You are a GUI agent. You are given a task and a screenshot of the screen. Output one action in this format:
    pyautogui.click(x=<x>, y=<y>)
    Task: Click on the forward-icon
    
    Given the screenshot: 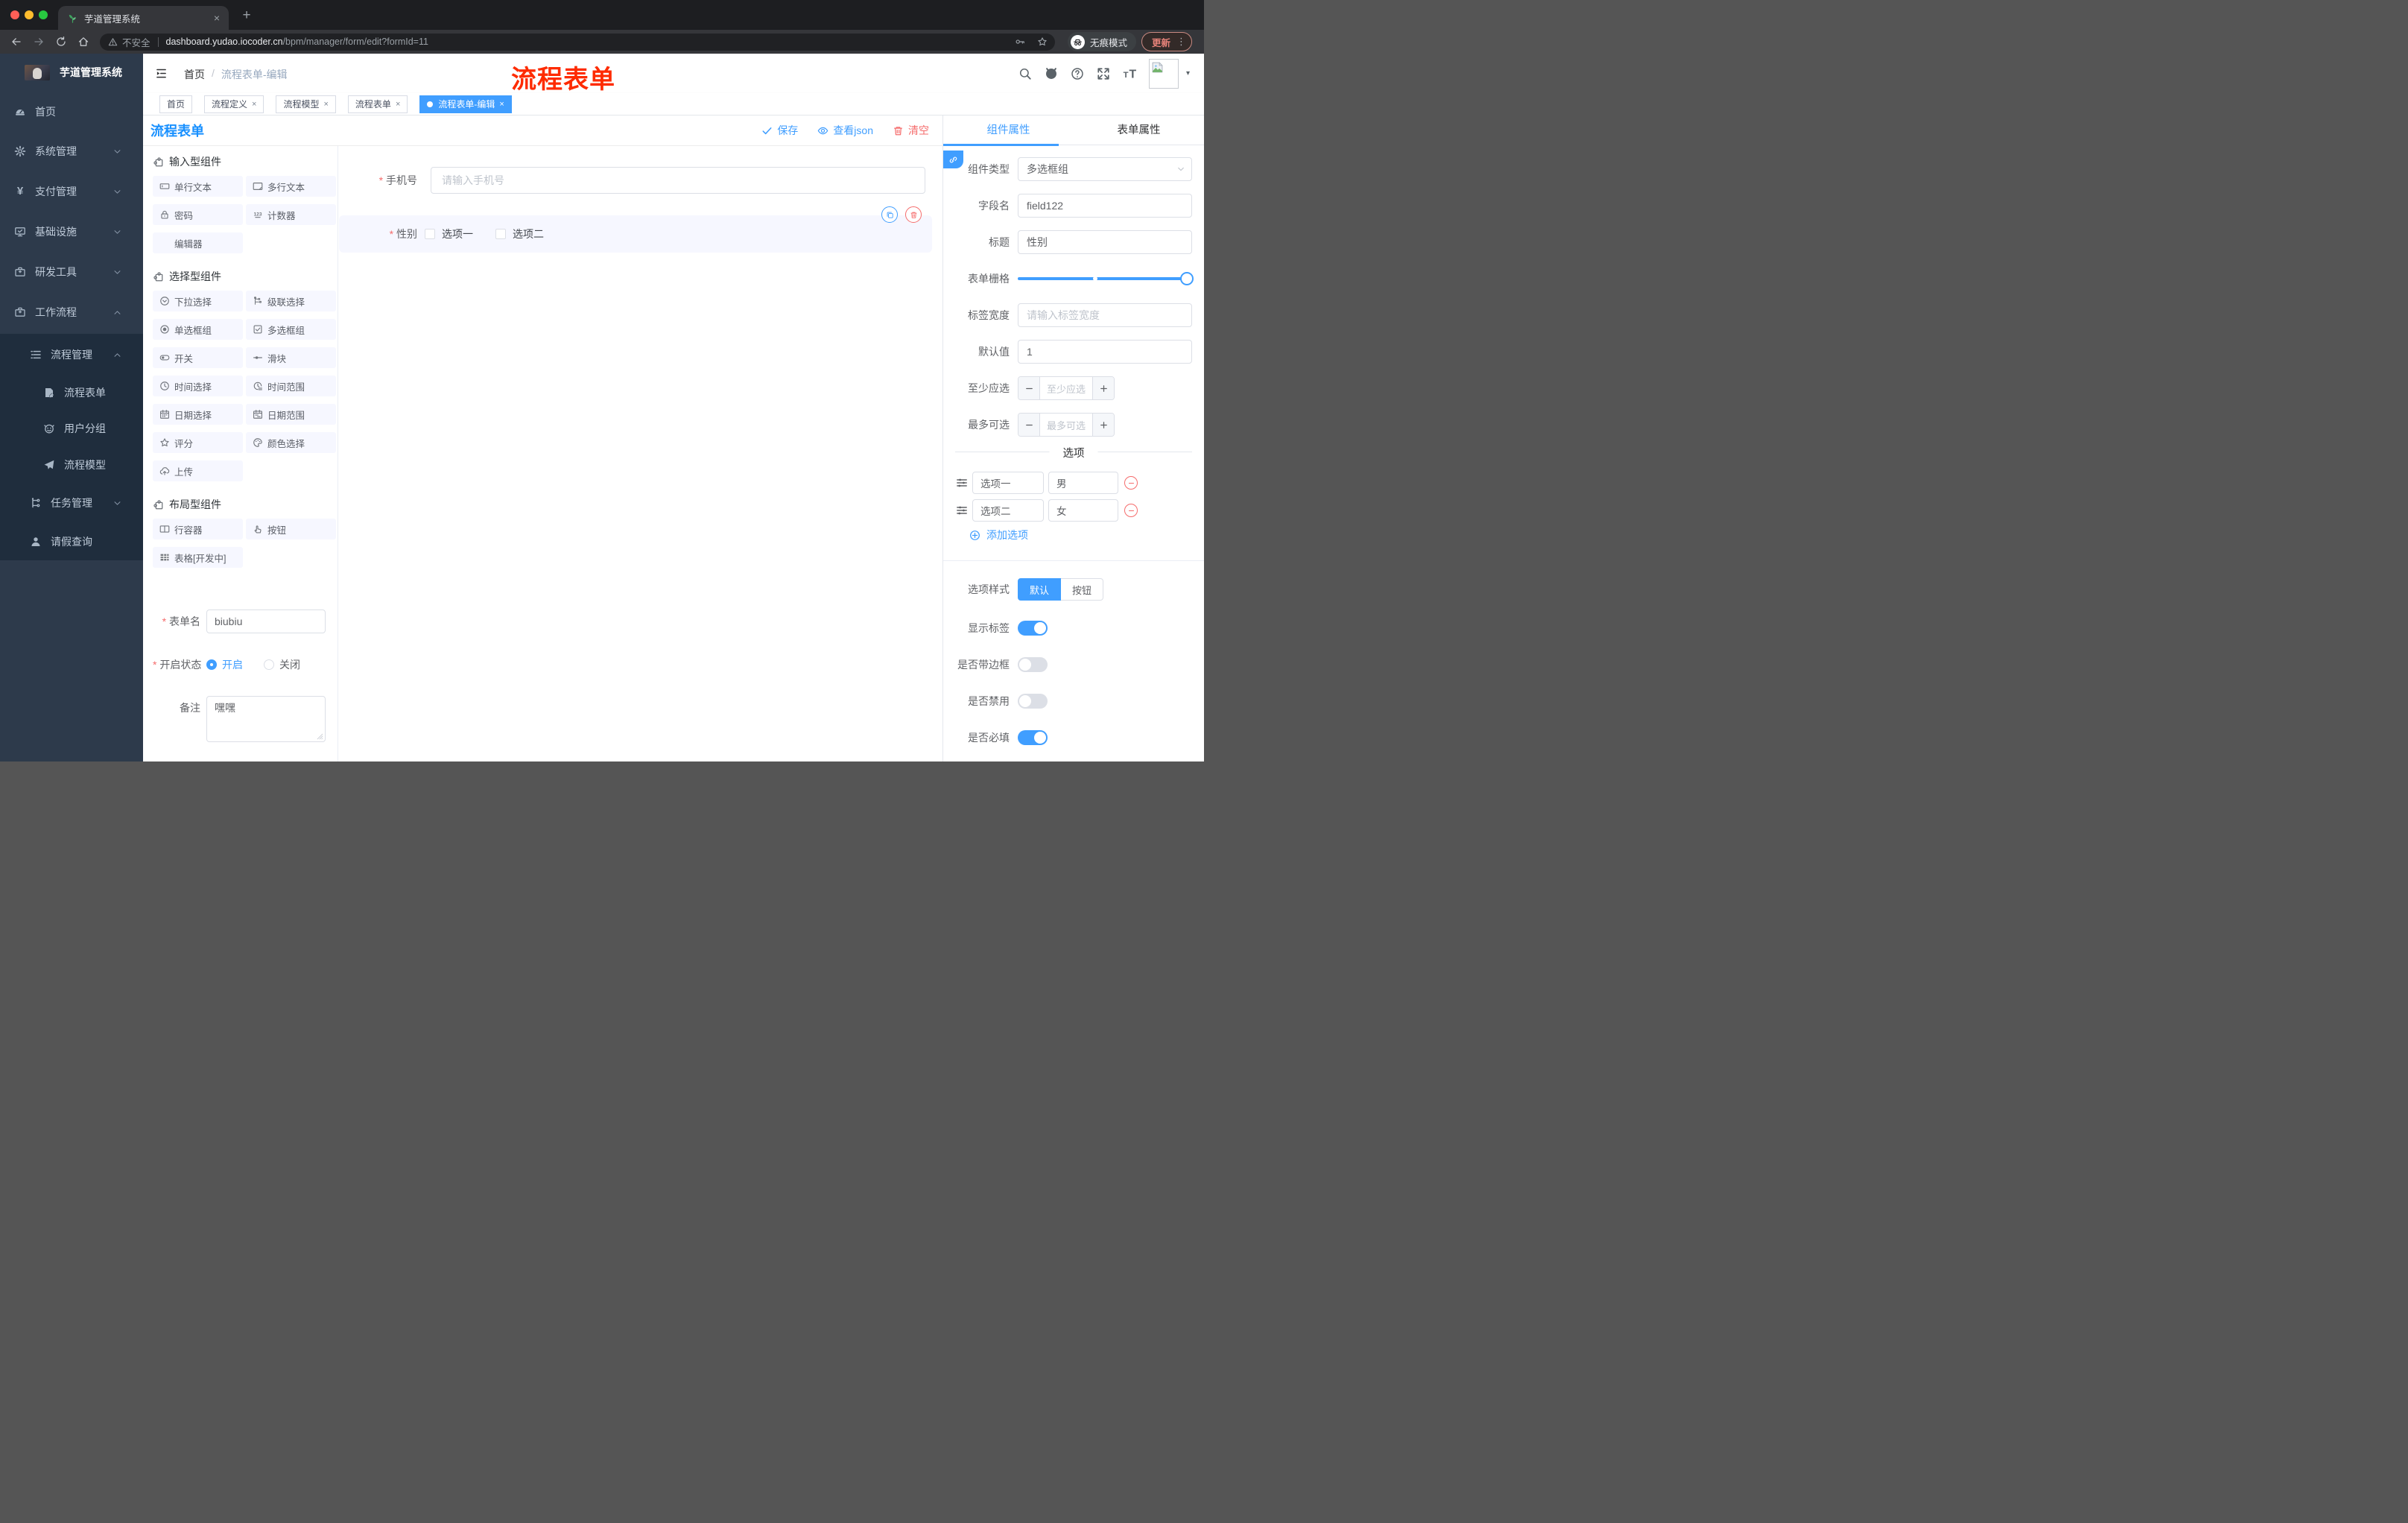 What is the action you would take?
    pyautogui.click(x=39, y=42)
    